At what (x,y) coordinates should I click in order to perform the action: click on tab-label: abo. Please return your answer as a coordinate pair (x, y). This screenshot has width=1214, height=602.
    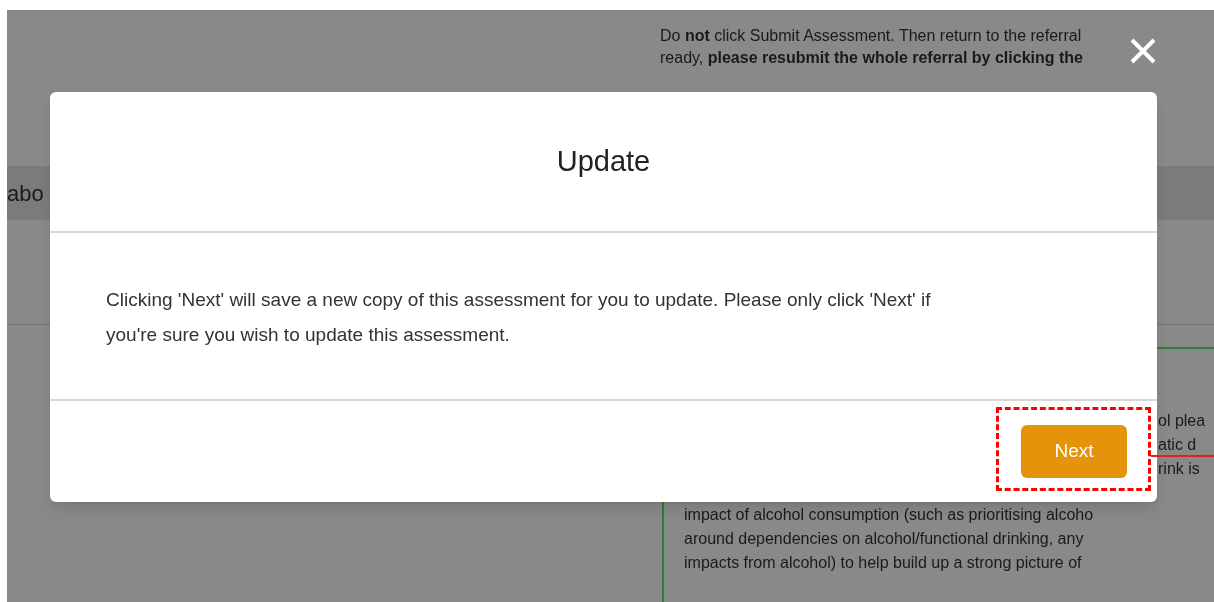
    Looking at the image, I should click on (25, 193).